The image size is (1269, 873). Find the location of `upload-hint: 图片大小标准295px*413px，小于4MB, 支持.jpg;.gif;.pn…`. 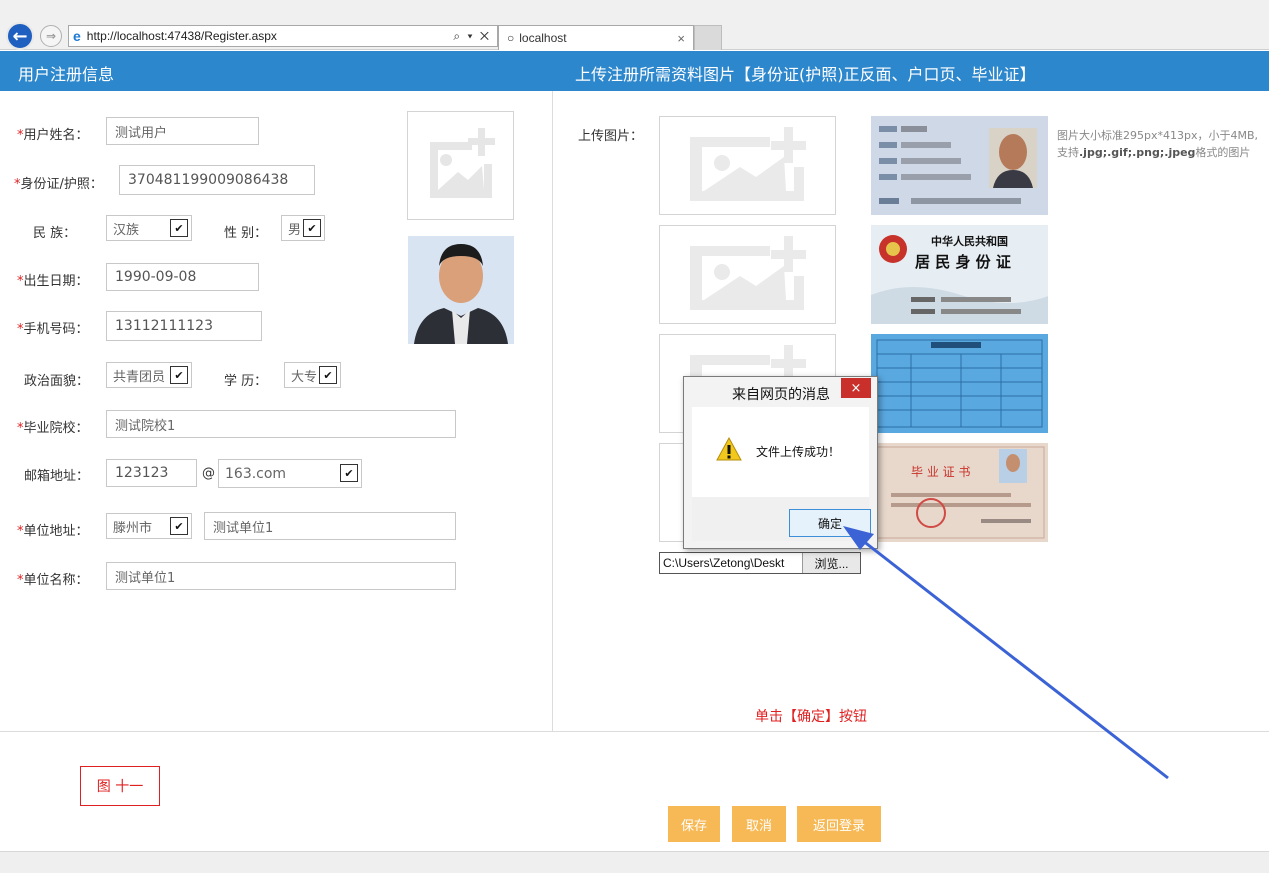

upload-hint: 图片大小标准295px*413px，小于4MB, 支持.jpg;.gif;.pn… is located at coordinates (1163, 144).